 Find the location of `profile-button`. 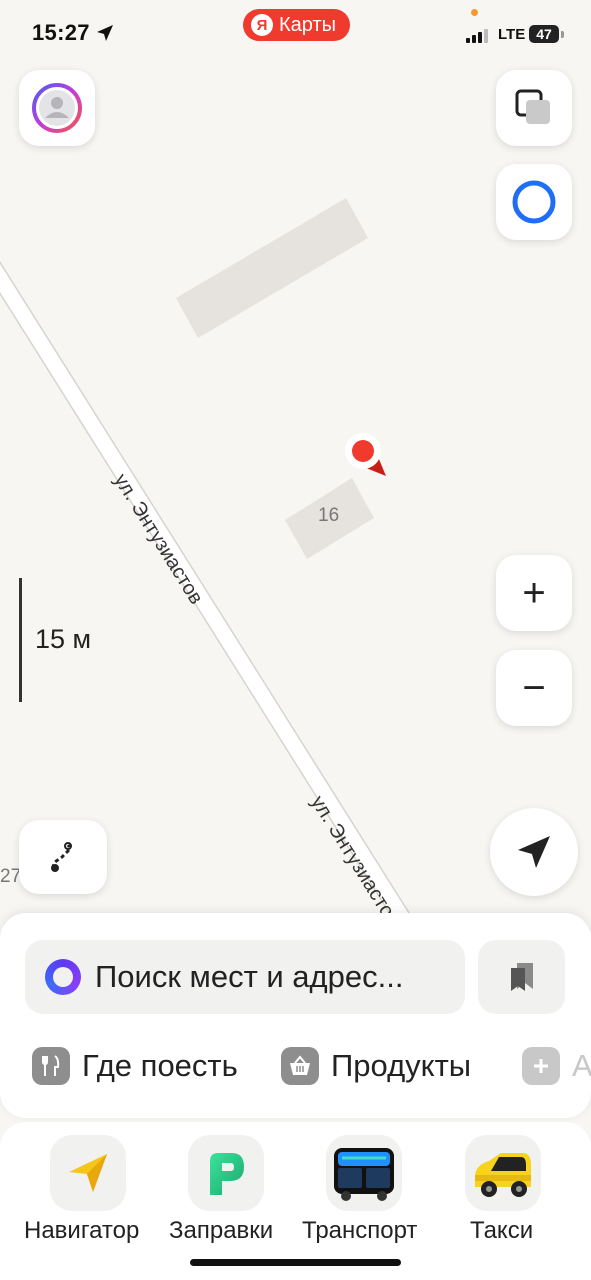

profile-button is located at coordinates (57, 108).